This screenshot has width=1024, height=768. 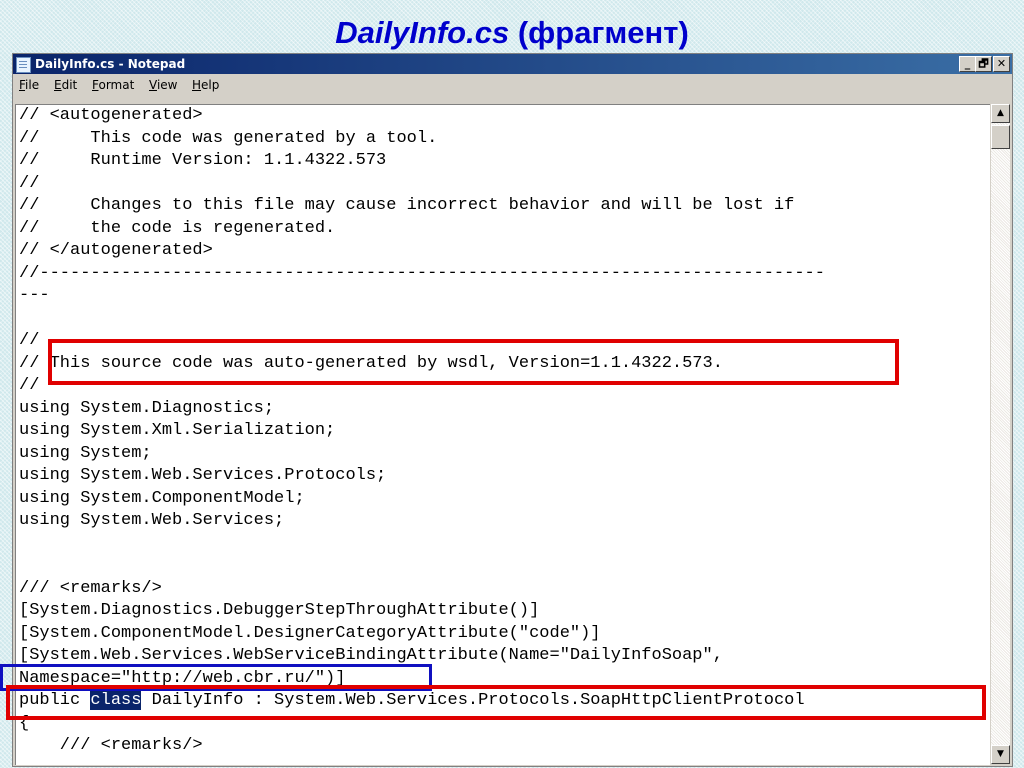 What do you see at coordinates (23, 65) in the screenshot?
I see `notepad-icon` at bounding box center [23, 65].